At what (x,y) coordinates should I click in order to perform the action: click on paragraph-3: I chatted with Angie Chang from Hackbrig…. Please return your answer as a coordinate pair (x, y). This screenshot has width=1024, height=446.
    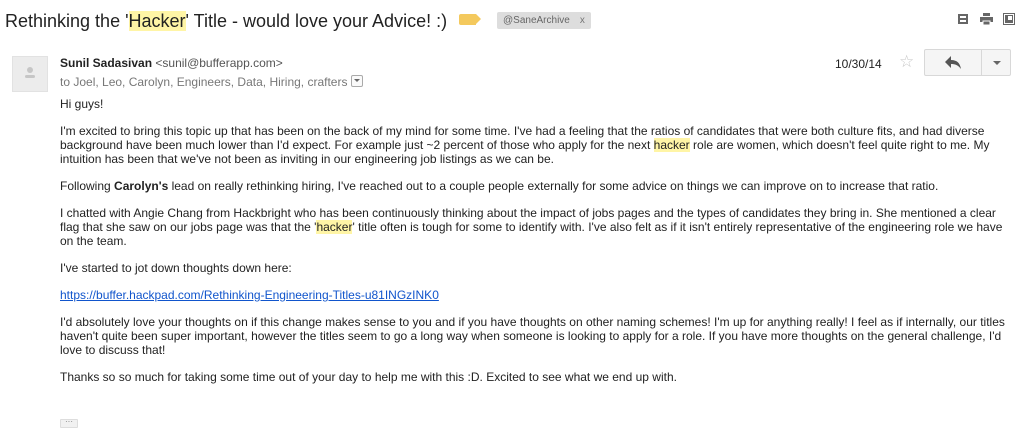
    Looking at the image, I should click on (535, 227).